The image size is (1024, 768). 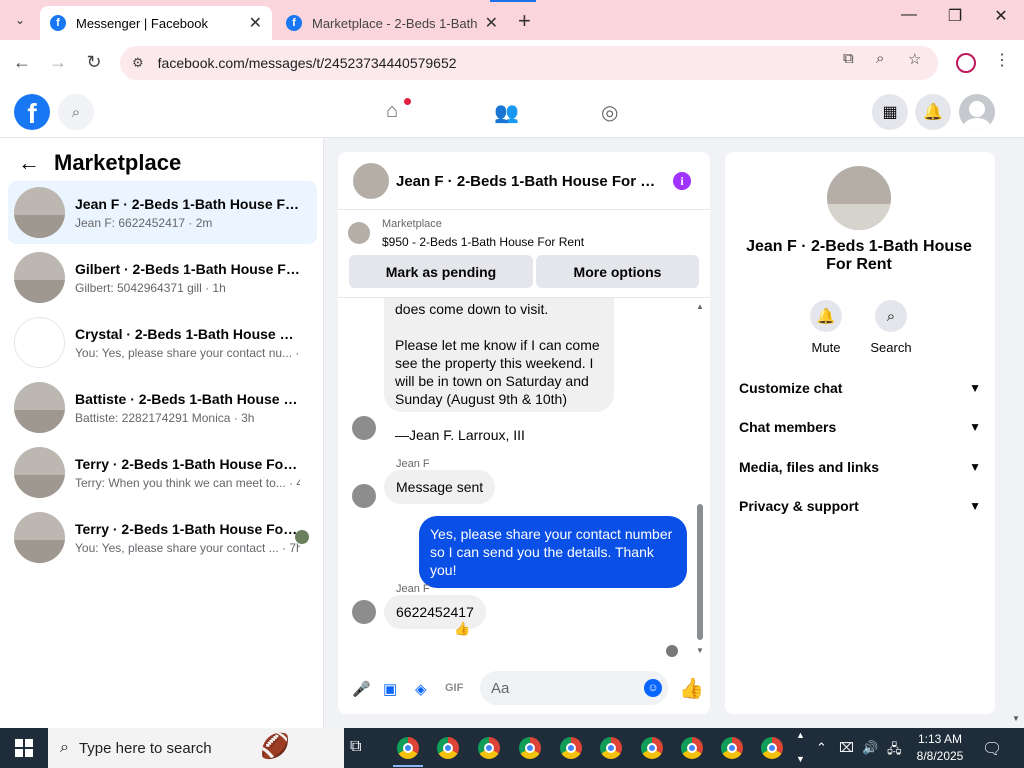 What do you see at coordinates (371, 181) in the screenshot?
I see `chat-avatar` at bounding box center [371, 181].